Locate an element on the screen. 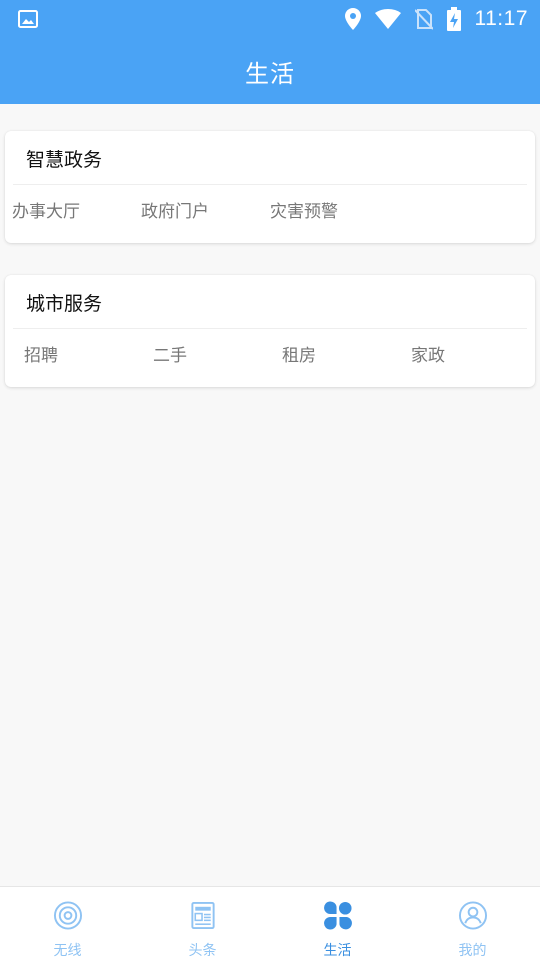  nav-item-life: 生活 is located at coordinates (337, 923).